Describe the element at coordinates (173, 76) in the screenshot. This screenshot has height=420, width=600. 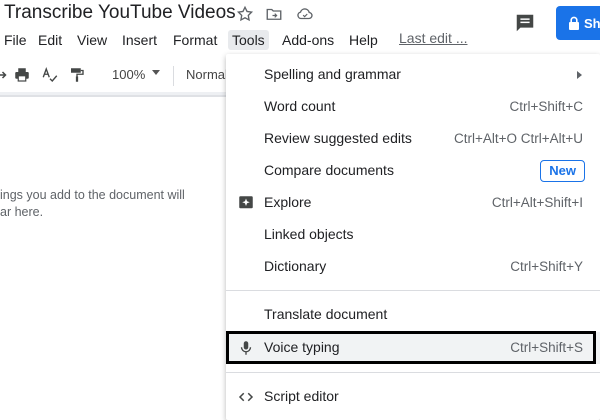
I see `toolbar-divider` at that location.